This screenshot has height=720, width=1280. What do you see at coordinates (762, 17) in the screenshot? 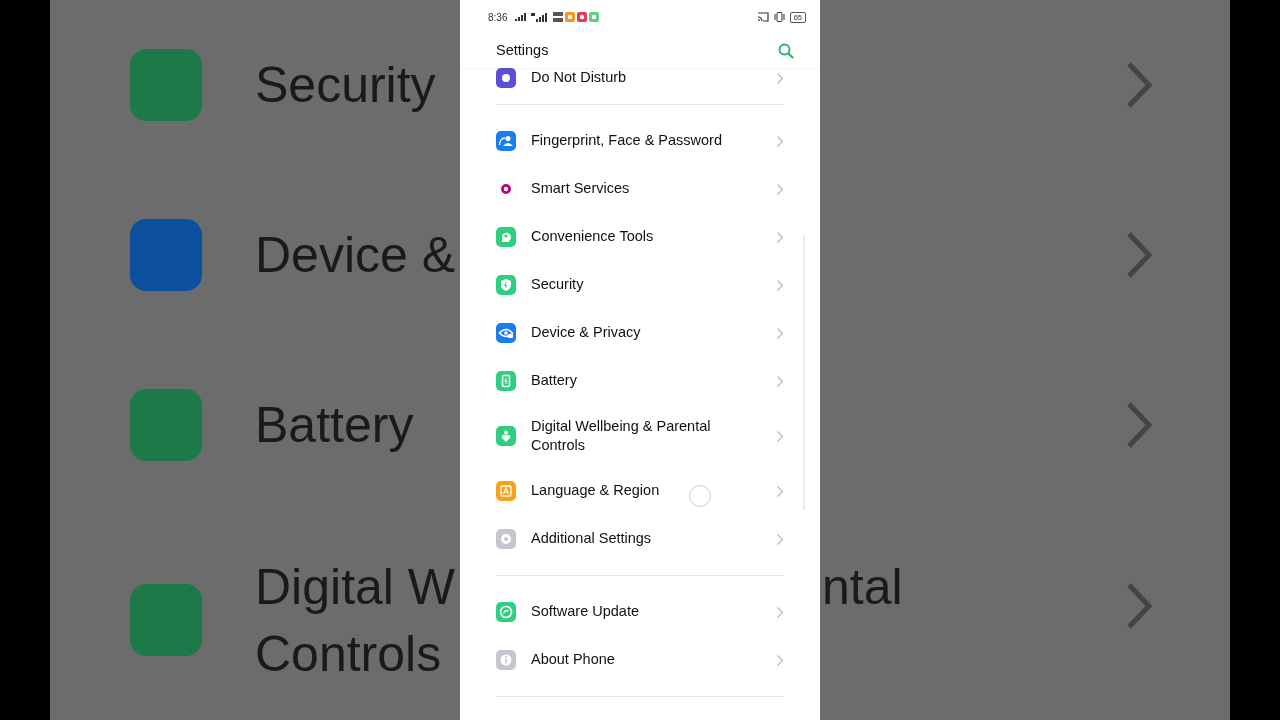
I see `cast-icon` at bounding box center [762, 17].